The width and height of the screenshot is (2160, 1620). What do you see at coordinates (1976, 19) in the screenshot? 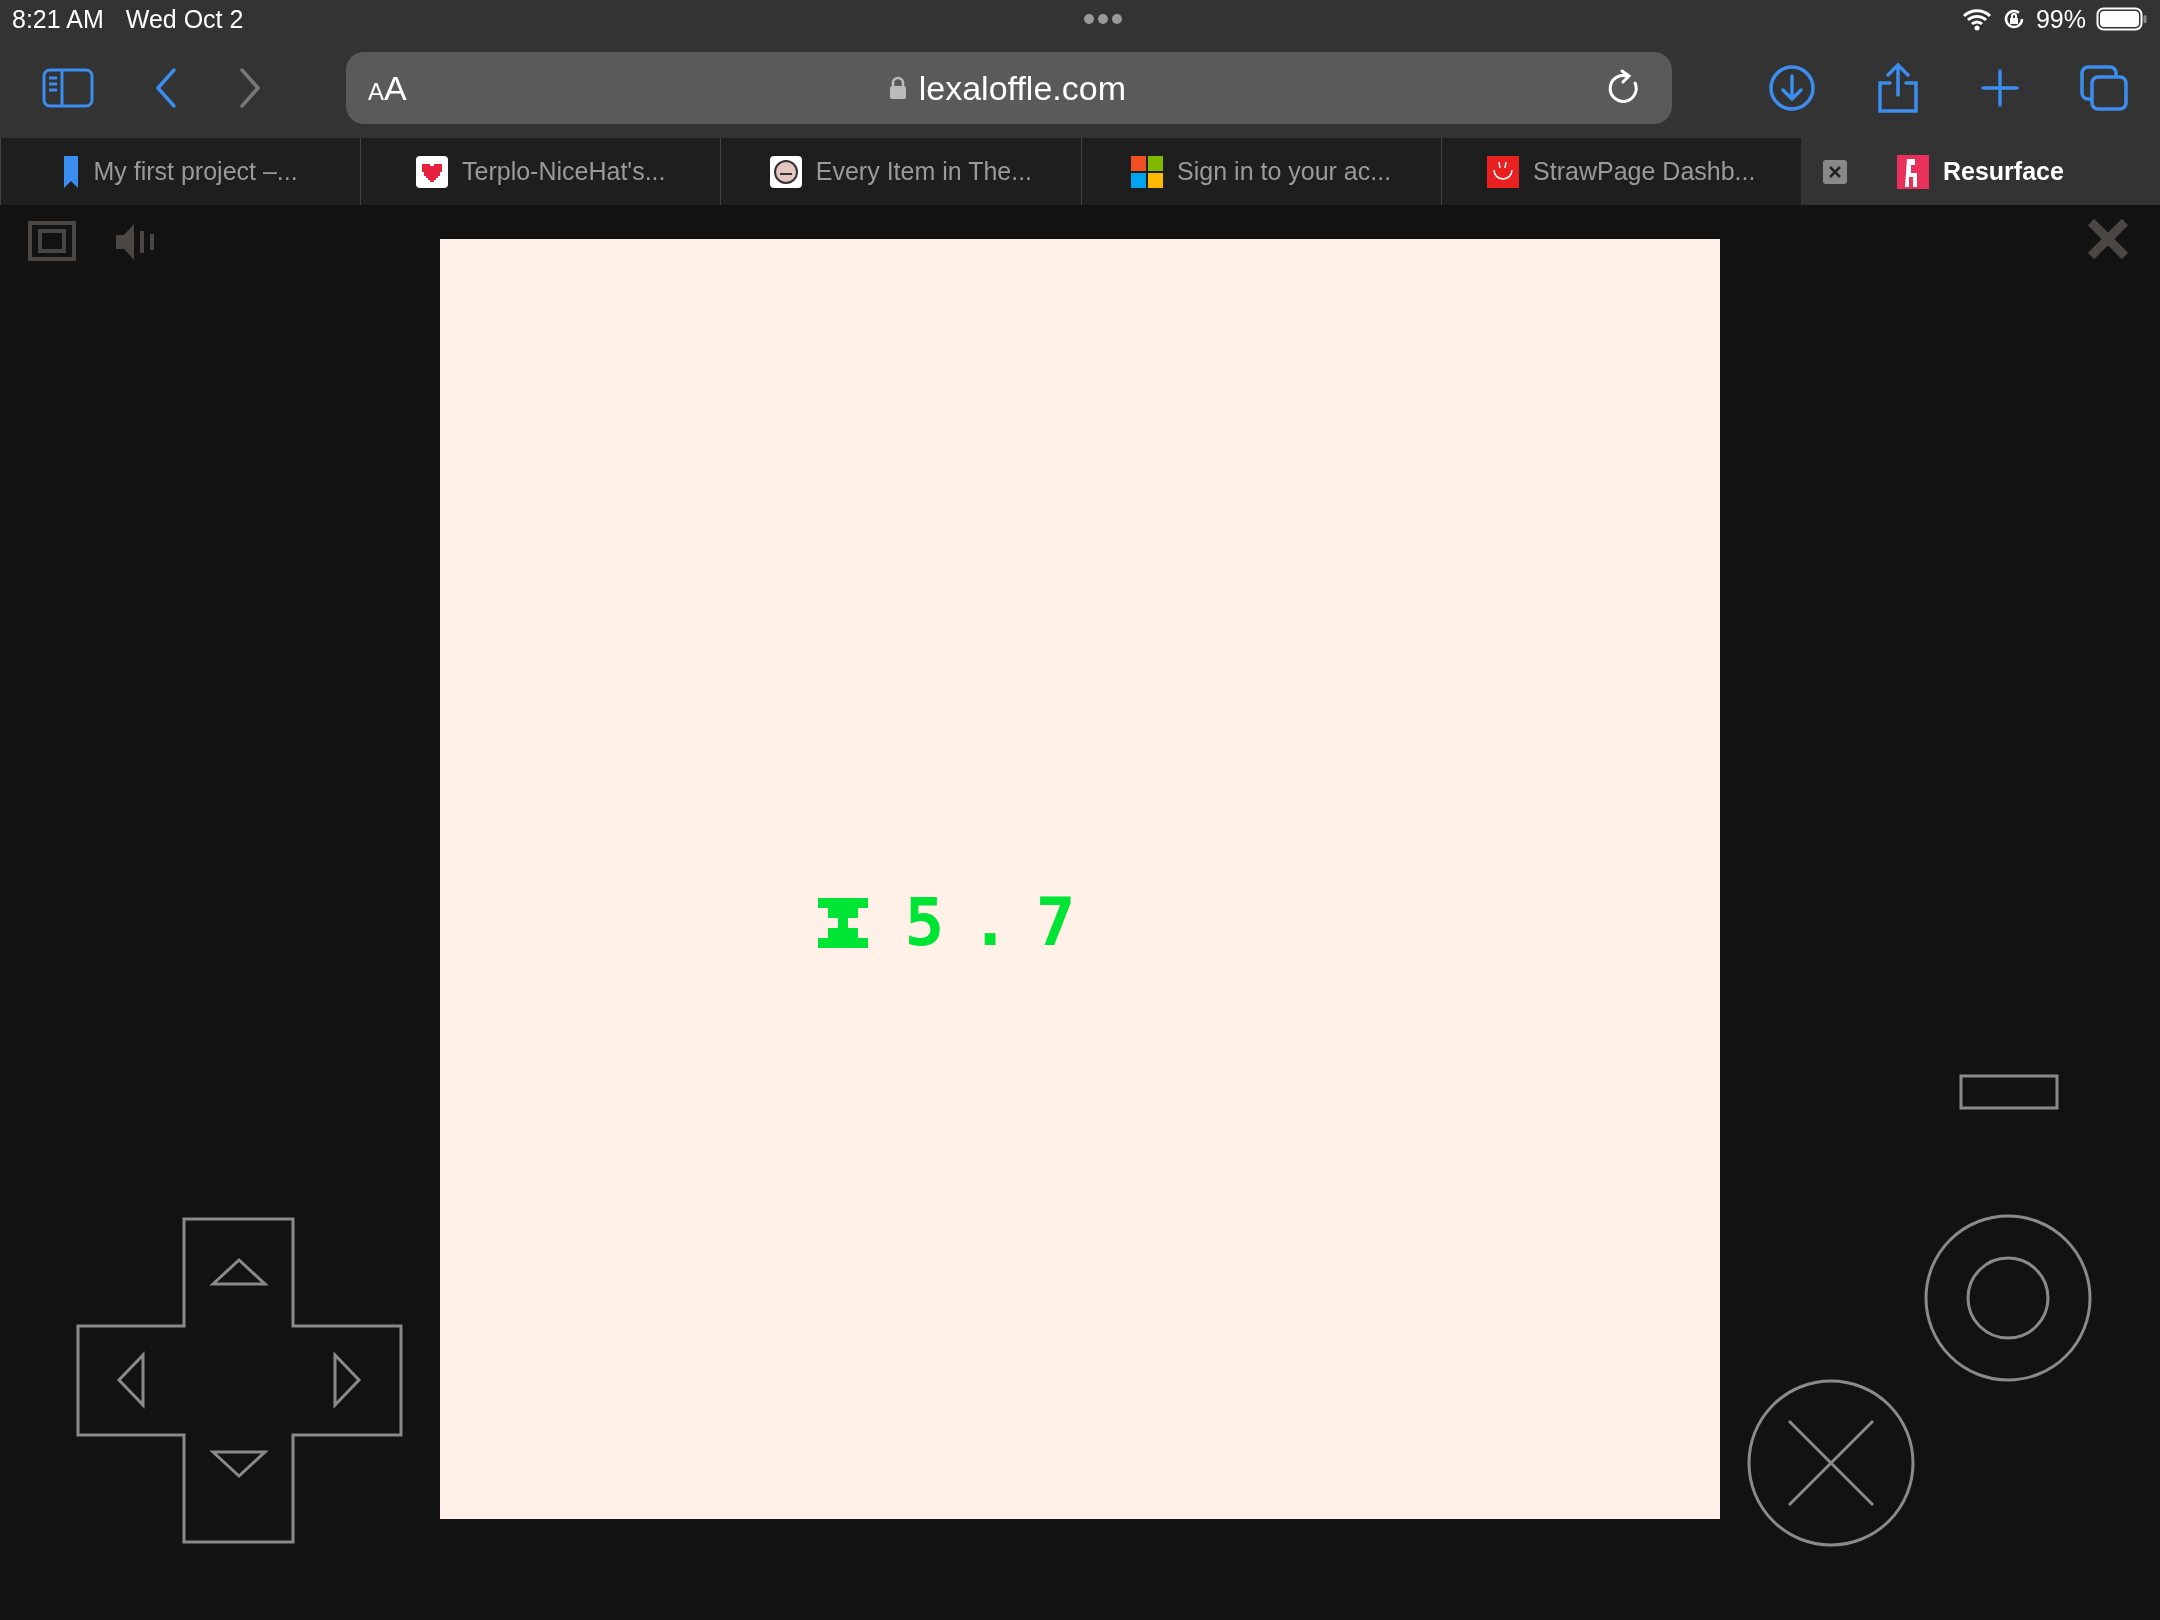
I see `wifi-icon` at bounding box center [1976, 19].